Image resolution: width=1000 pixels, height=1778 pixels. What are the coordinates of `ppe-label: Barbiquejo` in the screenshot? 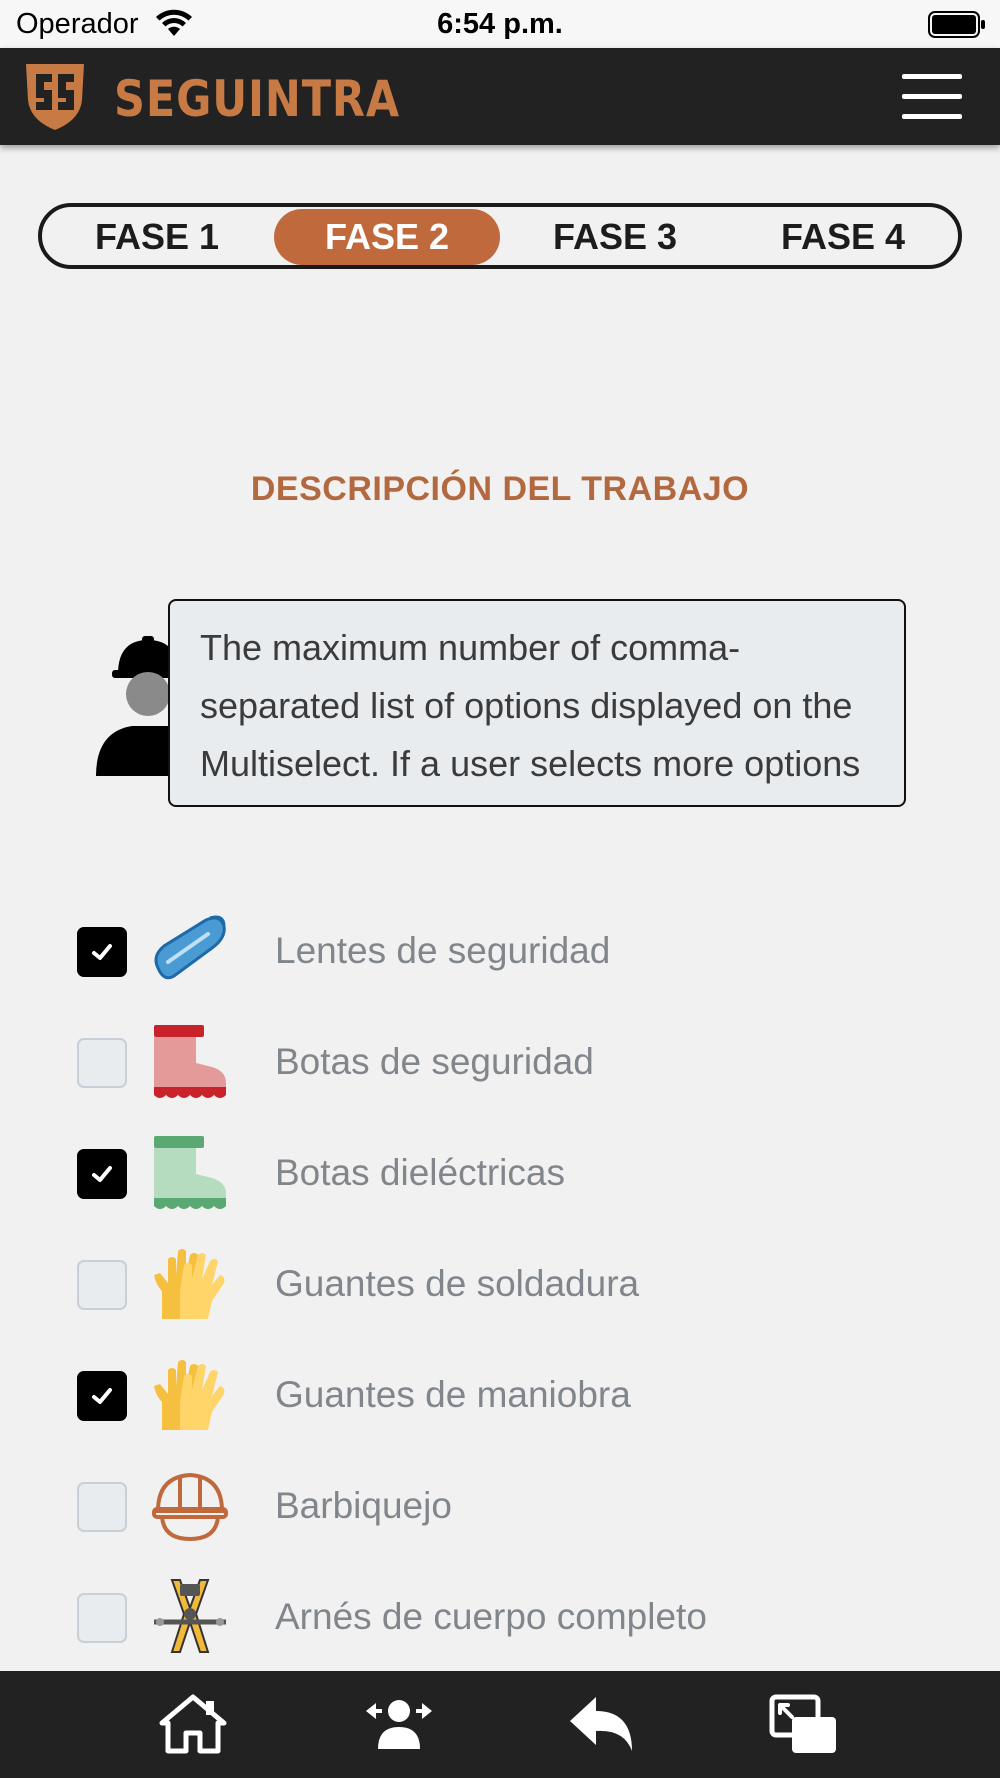 It's located at (363, 1505).